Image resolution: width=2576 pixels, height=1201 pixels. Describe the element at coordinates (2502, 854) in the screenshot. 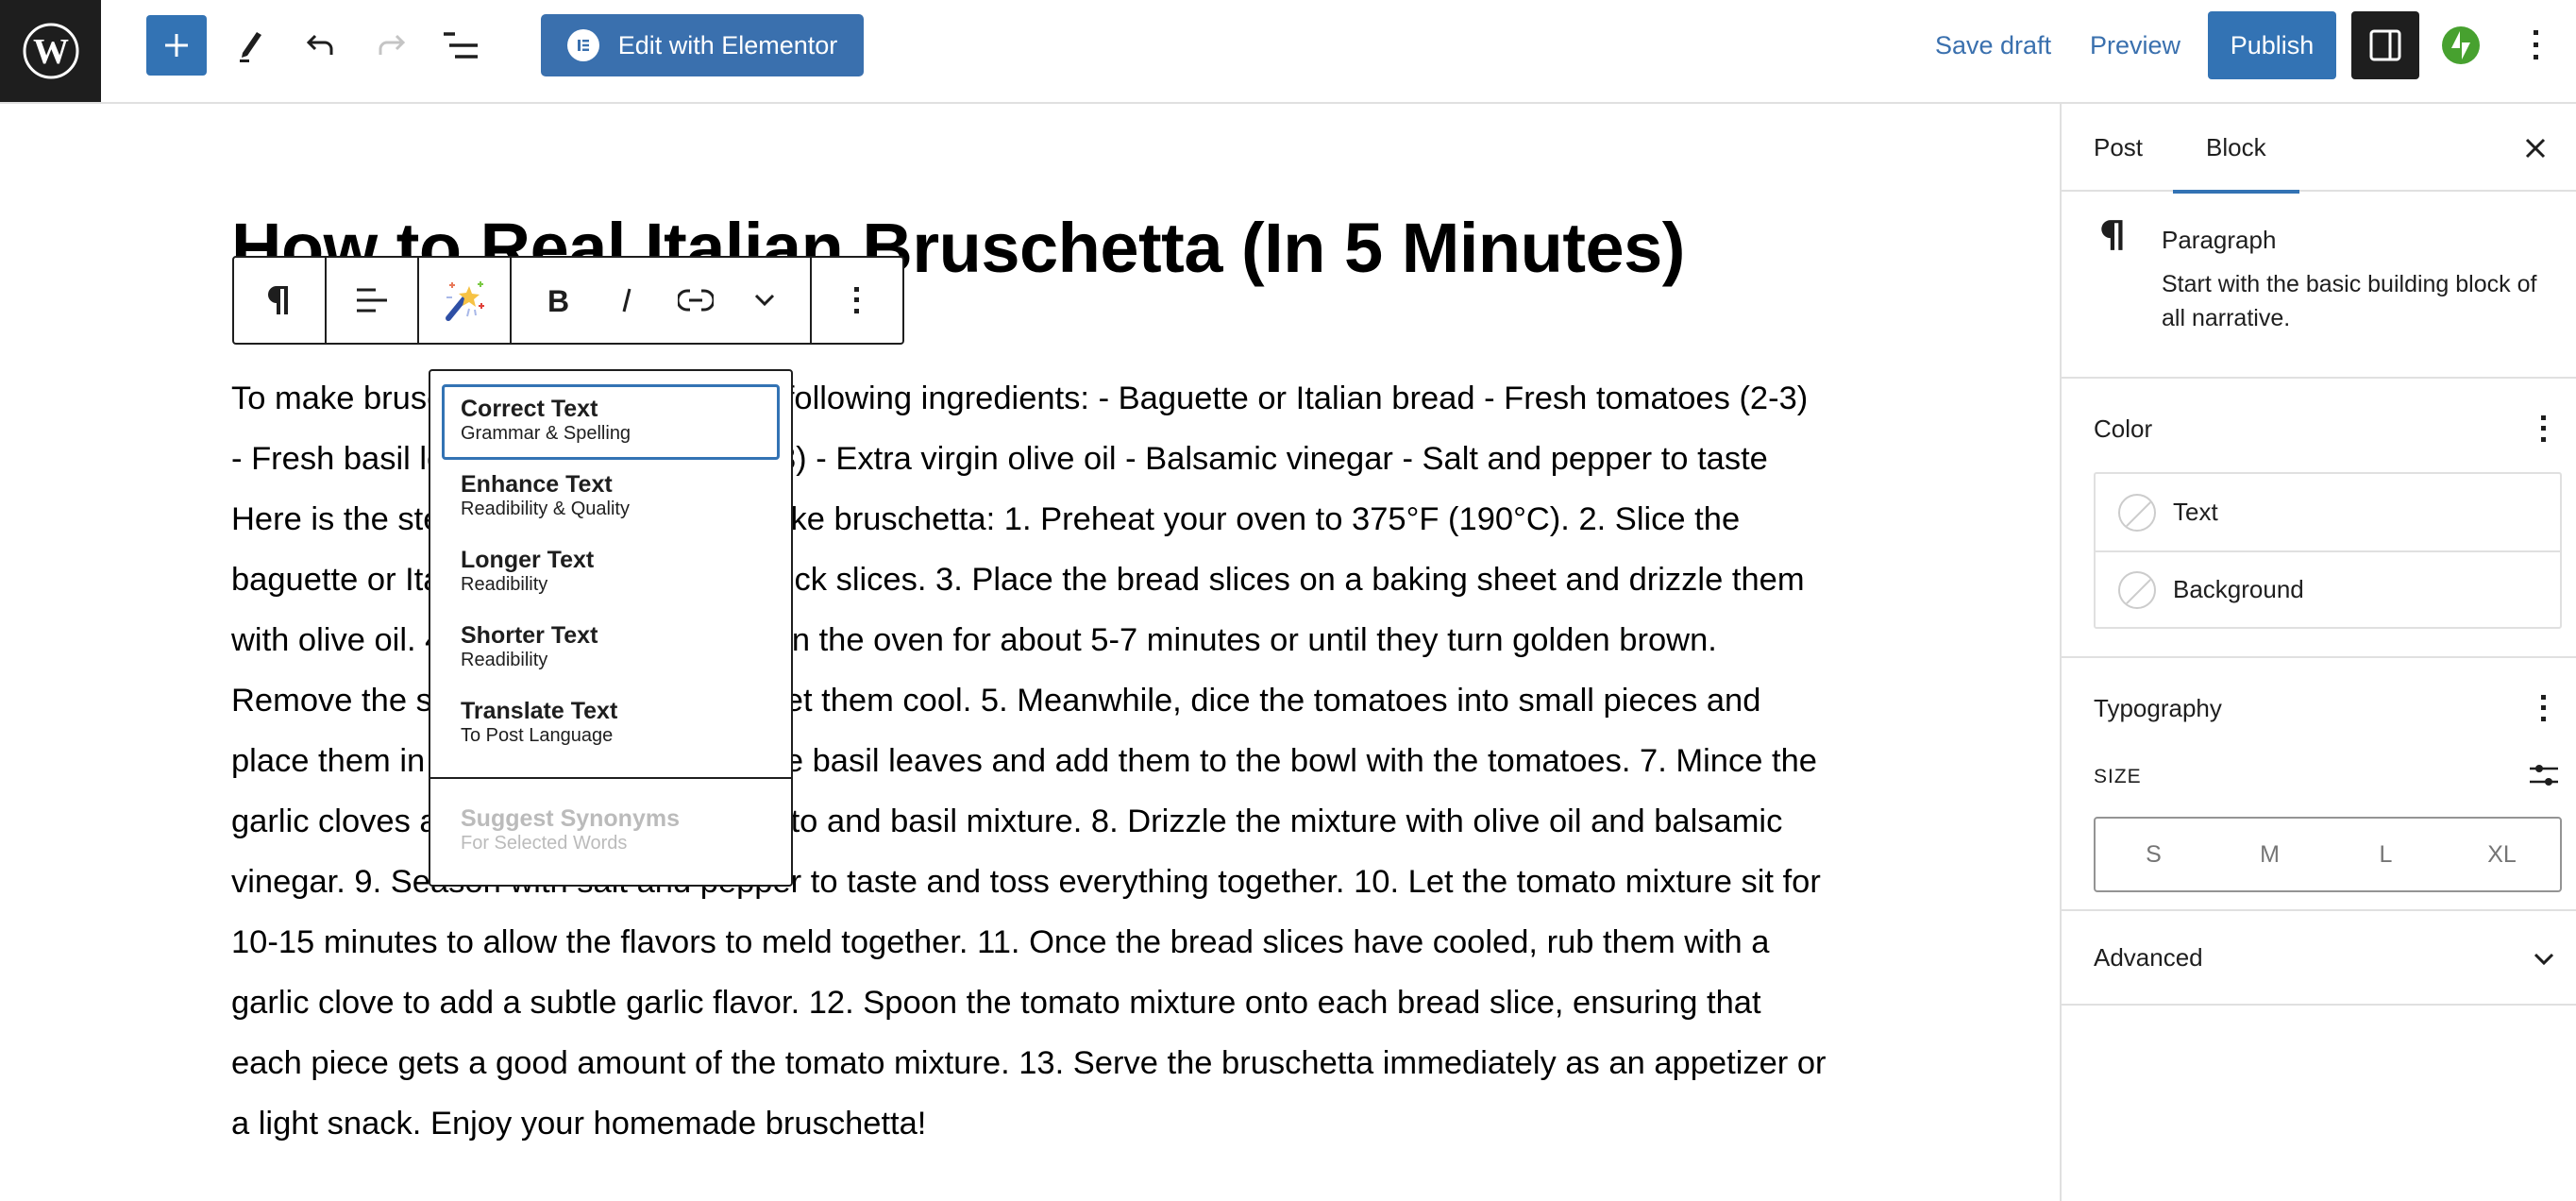

I see `font-size-option-xl: XL` at that location.